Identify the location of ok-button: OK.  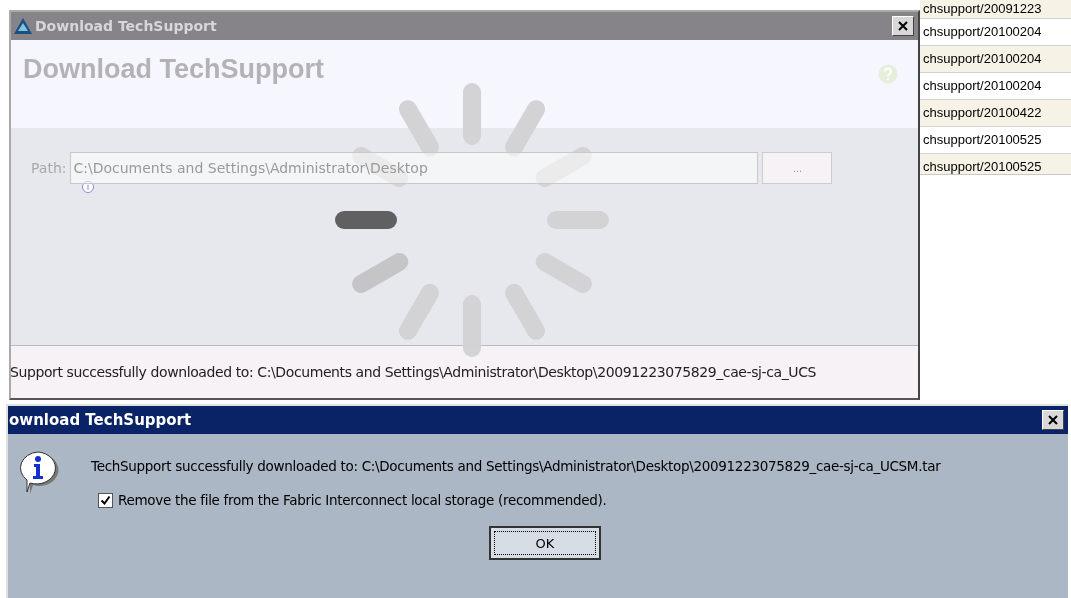
(545, 543).